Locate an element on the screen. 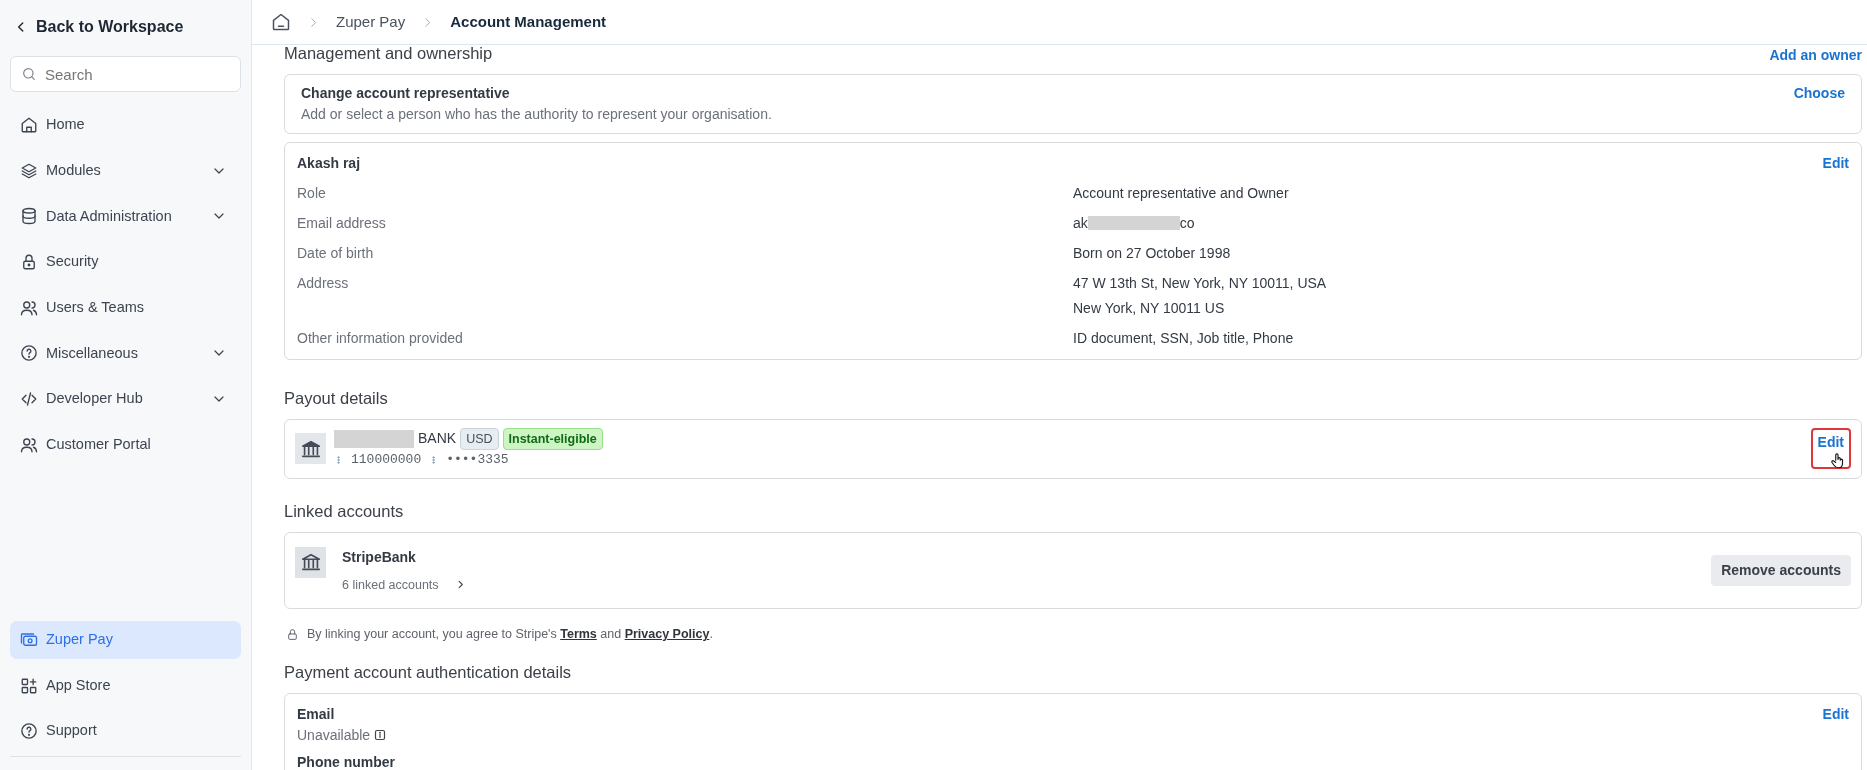  field-label: Other information provided is located at coordinates (380, 338).